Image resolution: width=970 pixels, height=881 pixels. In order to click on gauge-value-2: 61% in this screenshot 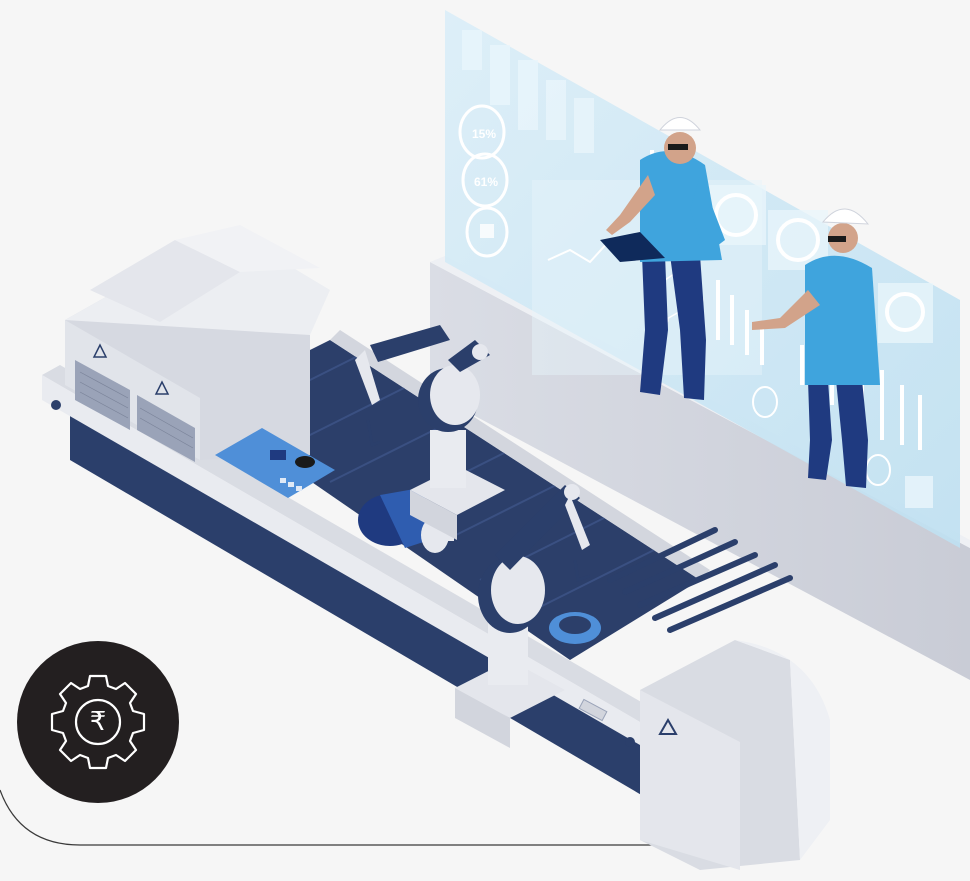, I will do `click(486, 182)`.